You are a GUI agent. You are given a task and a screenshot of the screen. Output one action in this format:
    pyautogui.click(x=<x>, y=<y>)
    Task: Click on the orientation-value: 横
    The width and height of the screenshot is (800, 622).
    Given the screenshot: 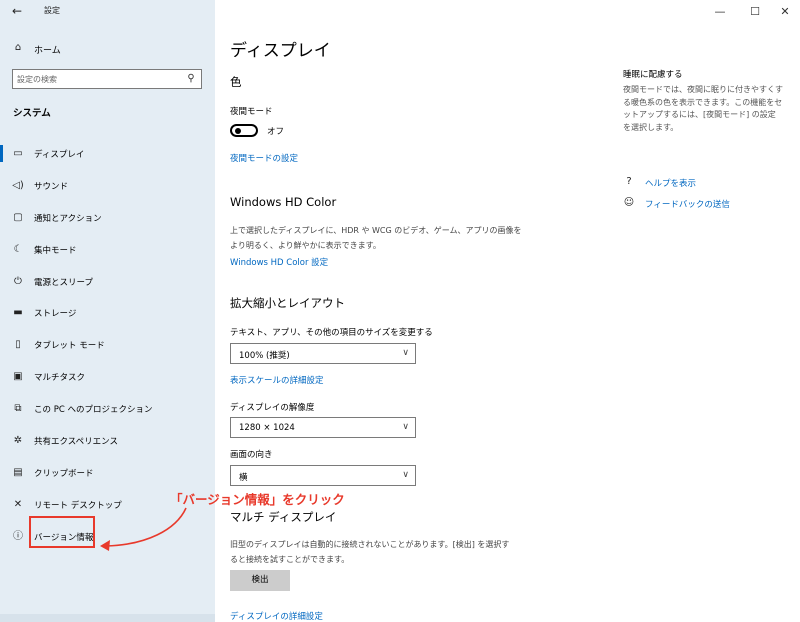 What is the action you would take?
    pyautogui.click(x=243, y=478)
    